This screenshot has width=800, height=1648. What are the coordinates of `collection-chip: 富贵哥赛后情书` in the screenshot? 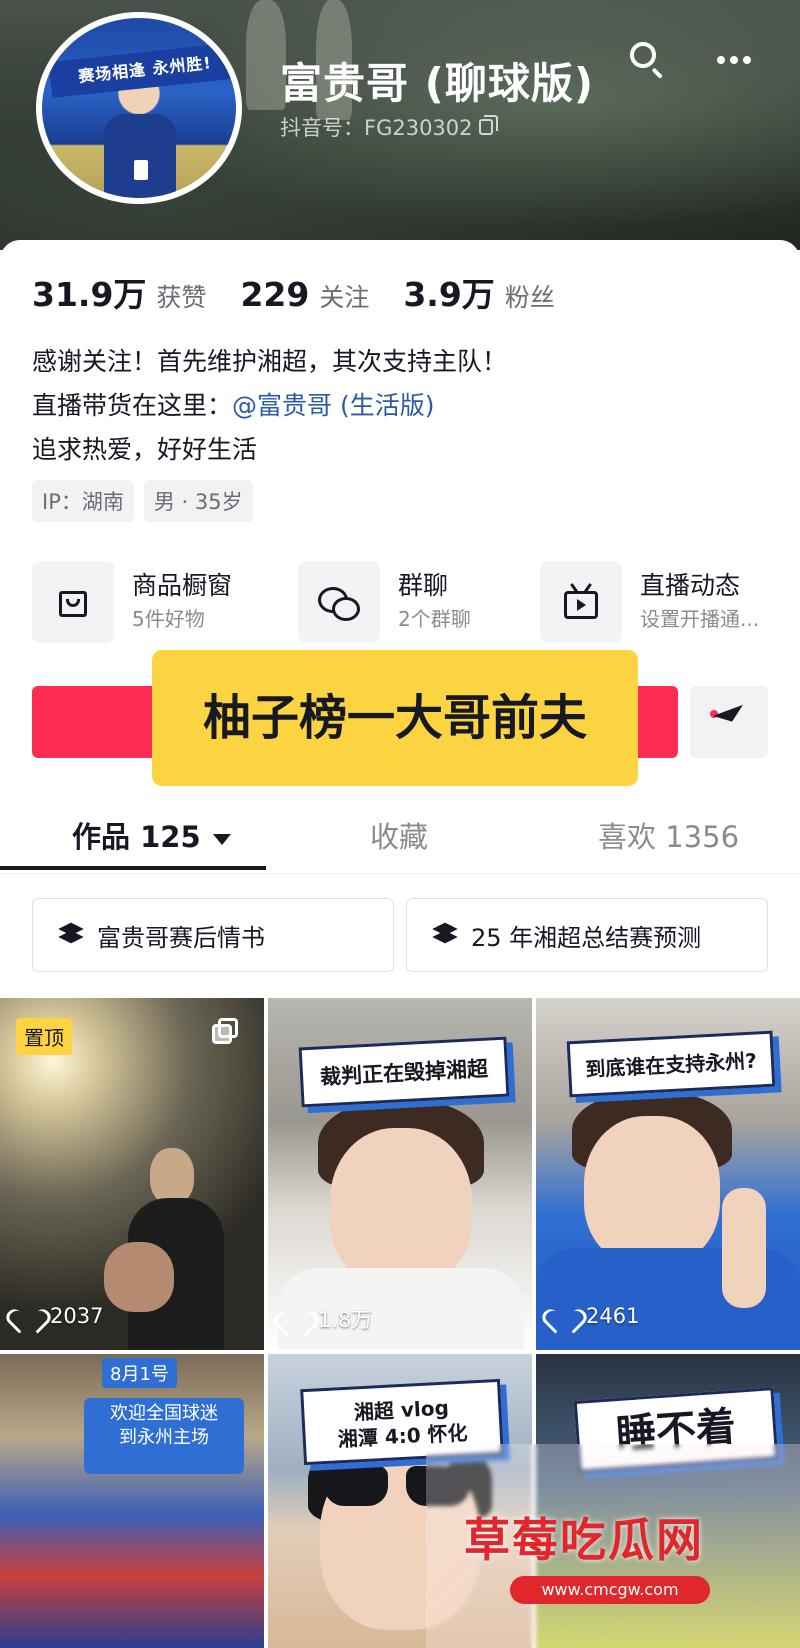 It's located at (213, 935).